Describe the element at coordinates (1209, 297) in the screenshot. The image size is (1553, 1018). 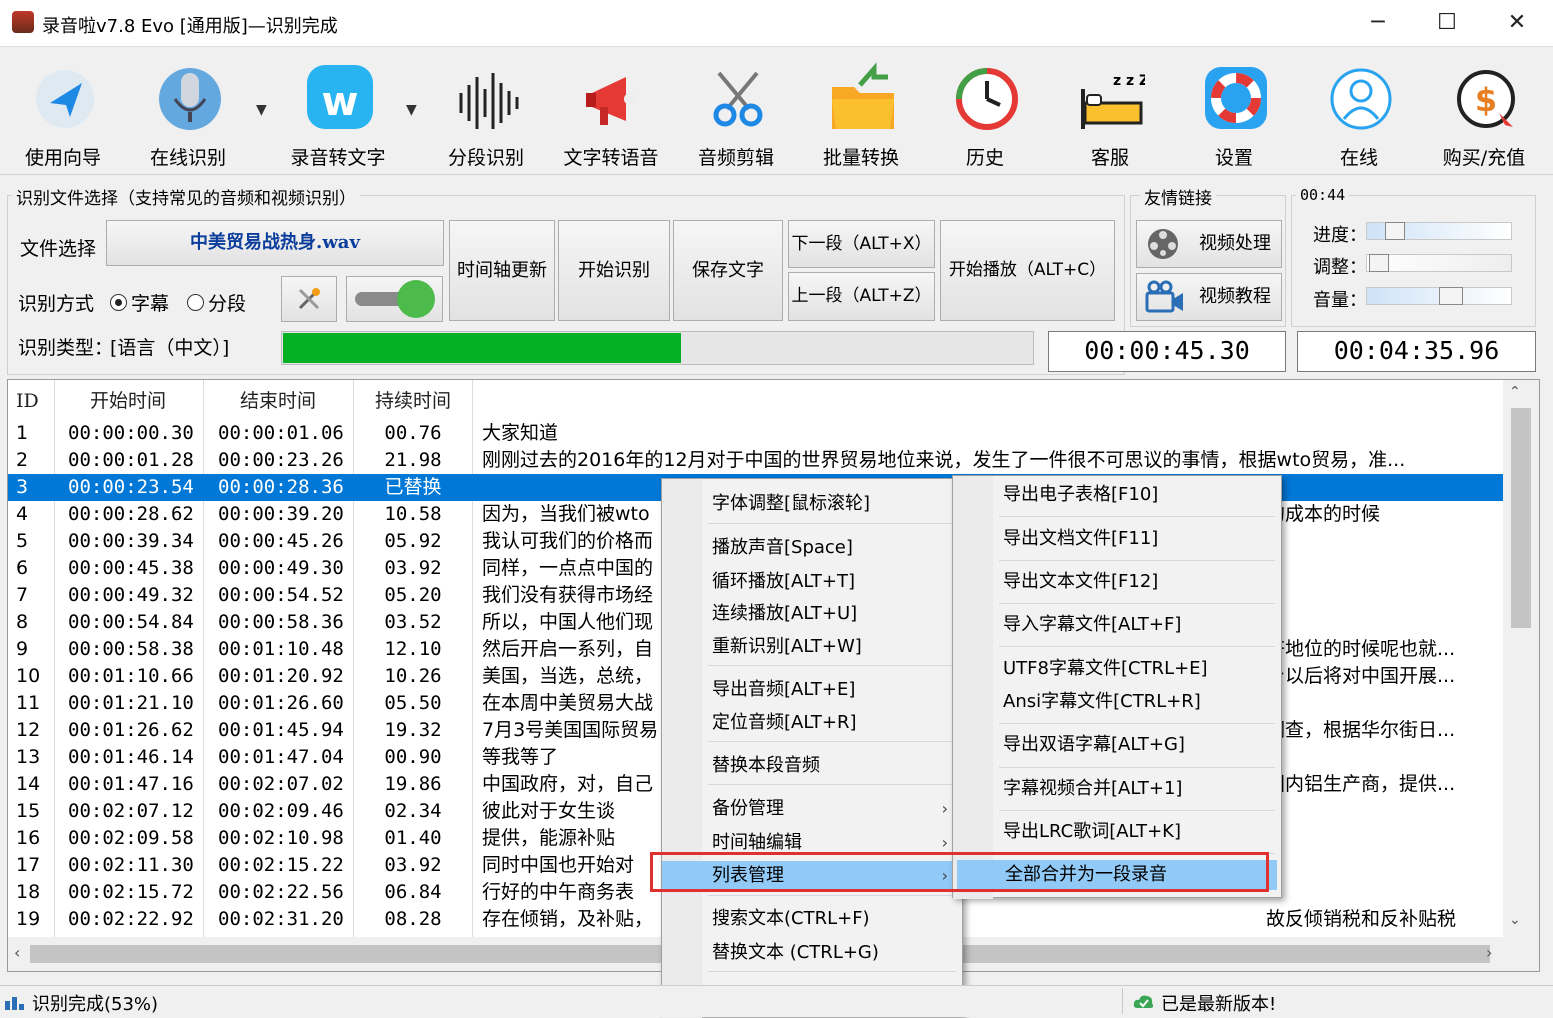
I see `video-tutorial-button: 视频教程` at that location.